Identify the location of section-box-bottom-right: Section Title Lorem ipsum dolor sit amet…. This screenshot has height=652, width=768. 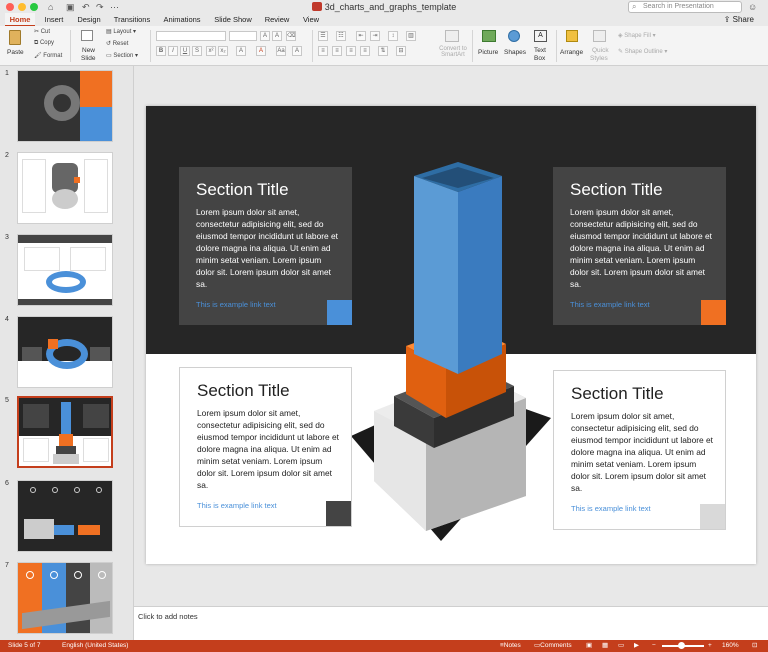
(639, 450).